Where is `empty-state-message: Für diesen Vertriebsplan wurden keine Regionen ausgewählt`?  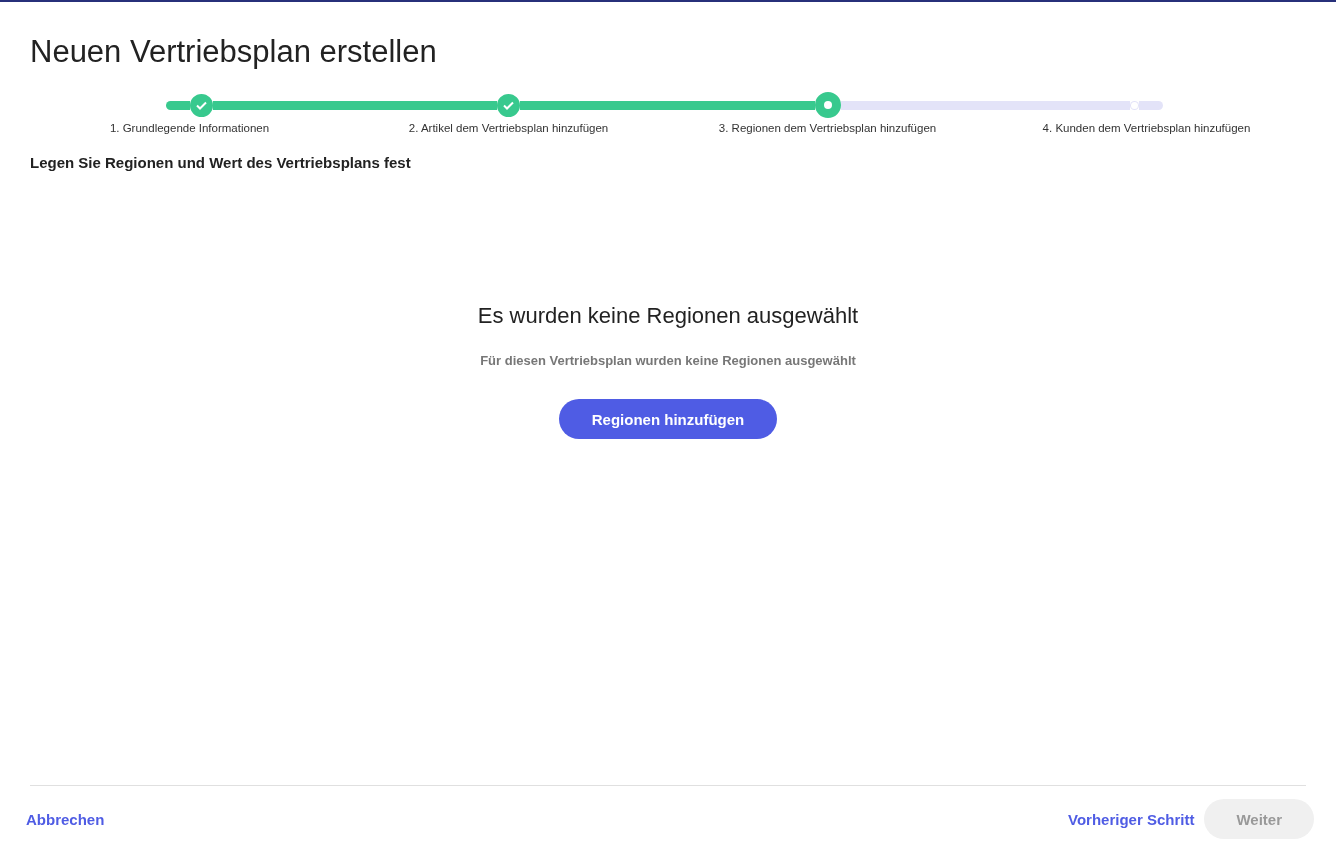 empty-state-message: Für diesen Vertriebsplan wurden keine Regionen ausgewählt is located at coordinates (668, 360).